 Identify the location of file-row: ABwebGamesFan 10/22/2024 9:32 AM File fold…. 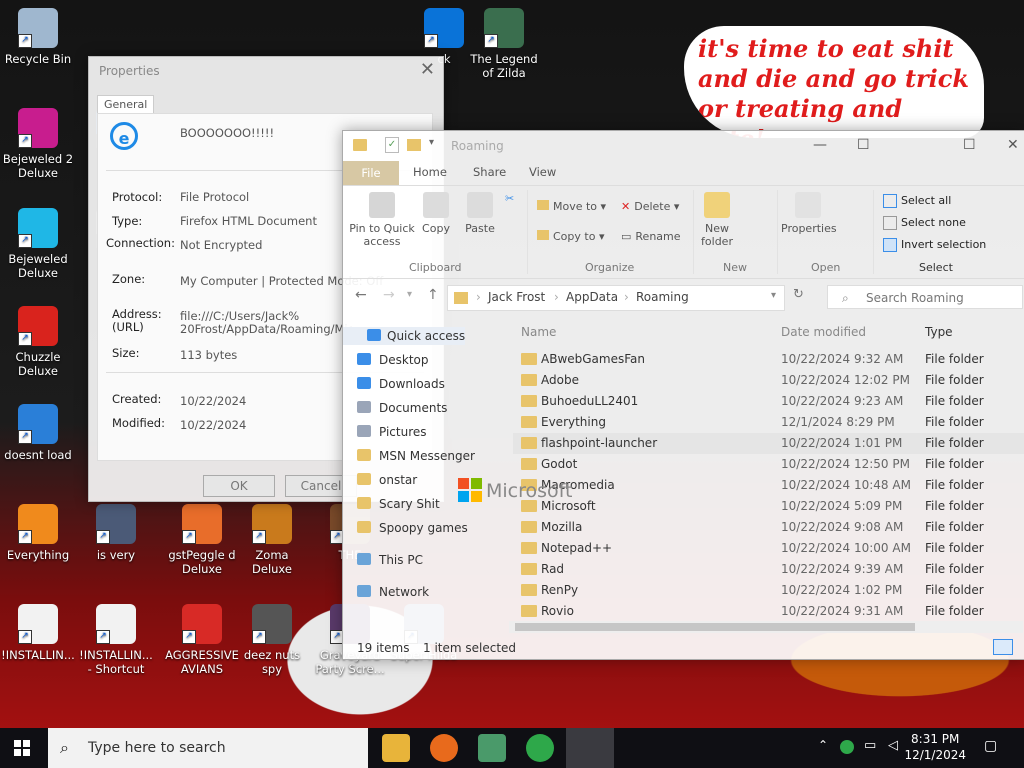
(768, 359).